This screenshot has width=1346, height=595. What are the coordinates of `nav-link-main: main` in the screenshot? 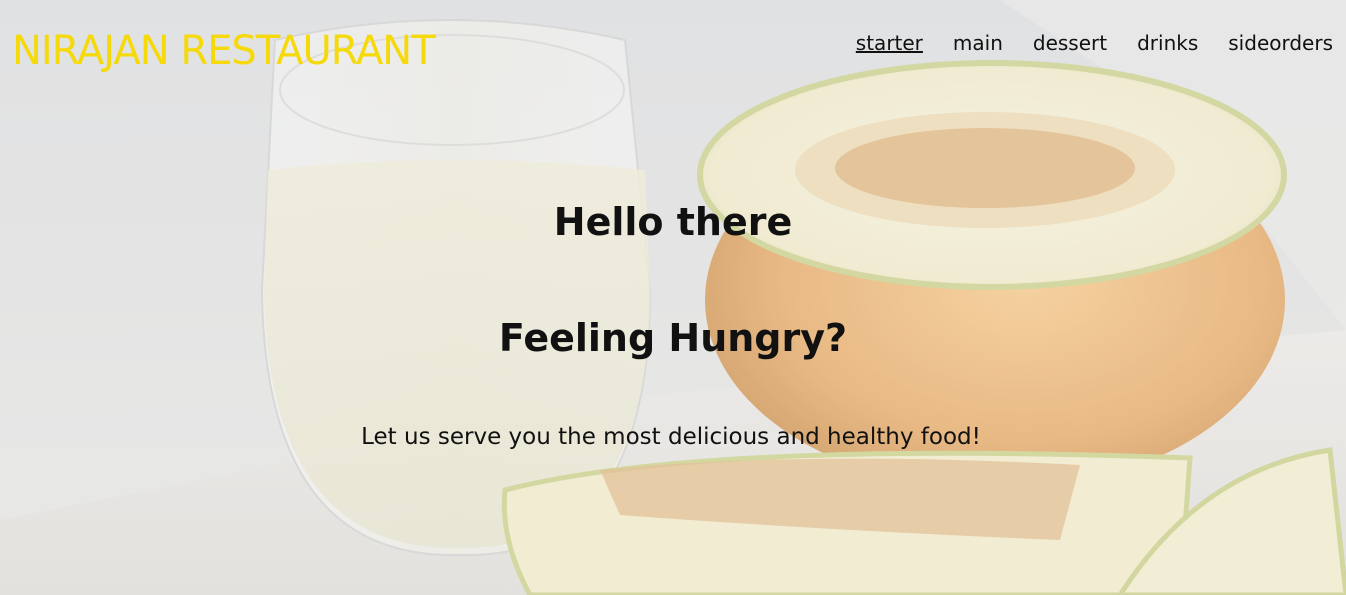 It's located at (978, 43).